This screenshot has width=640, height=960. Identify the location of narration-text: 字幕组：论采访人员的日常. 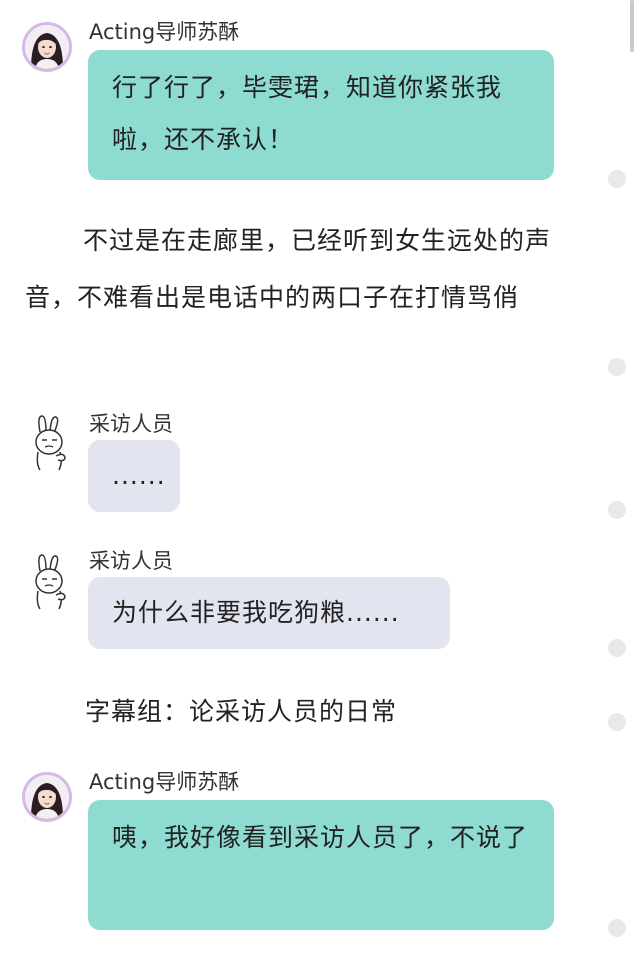
(241, 711).